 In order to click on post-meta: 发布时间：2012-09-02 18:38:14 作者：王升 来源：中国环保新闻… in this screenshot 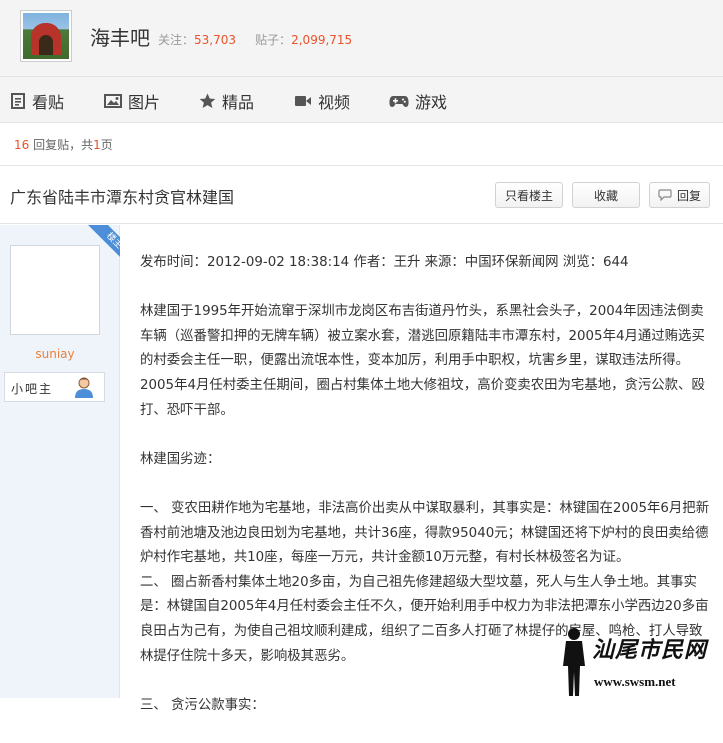, I will do `click(384, 262)`.